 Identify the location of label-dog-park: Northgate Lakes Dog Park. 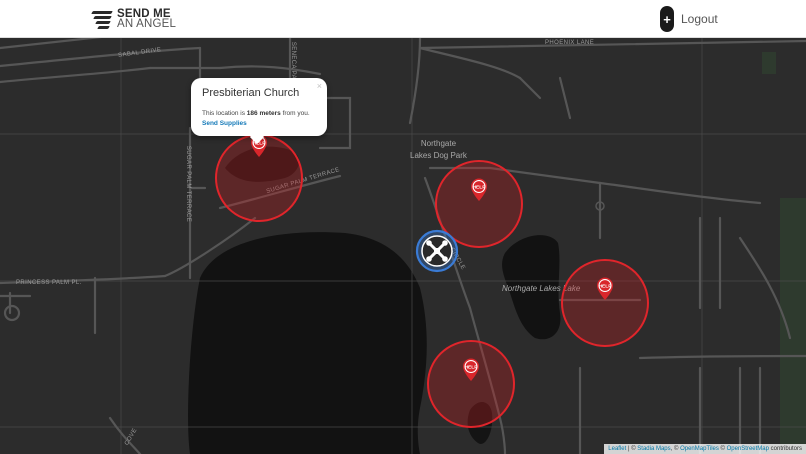
(438, 150).